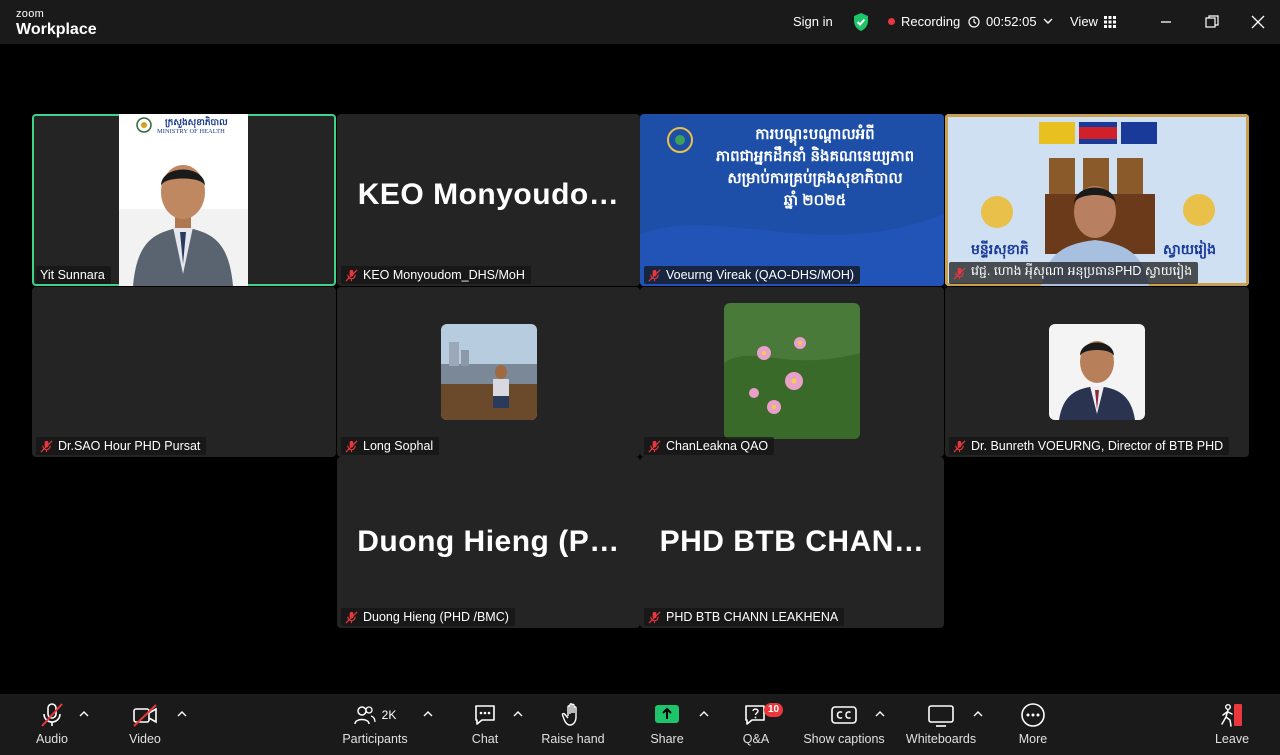 The width and height of the screenshot is (1280, 755). What do you see at coordinates (518, 714) in the screenshot?
I see `chat-options-chevron-icon` at bounding box center [518, 714].